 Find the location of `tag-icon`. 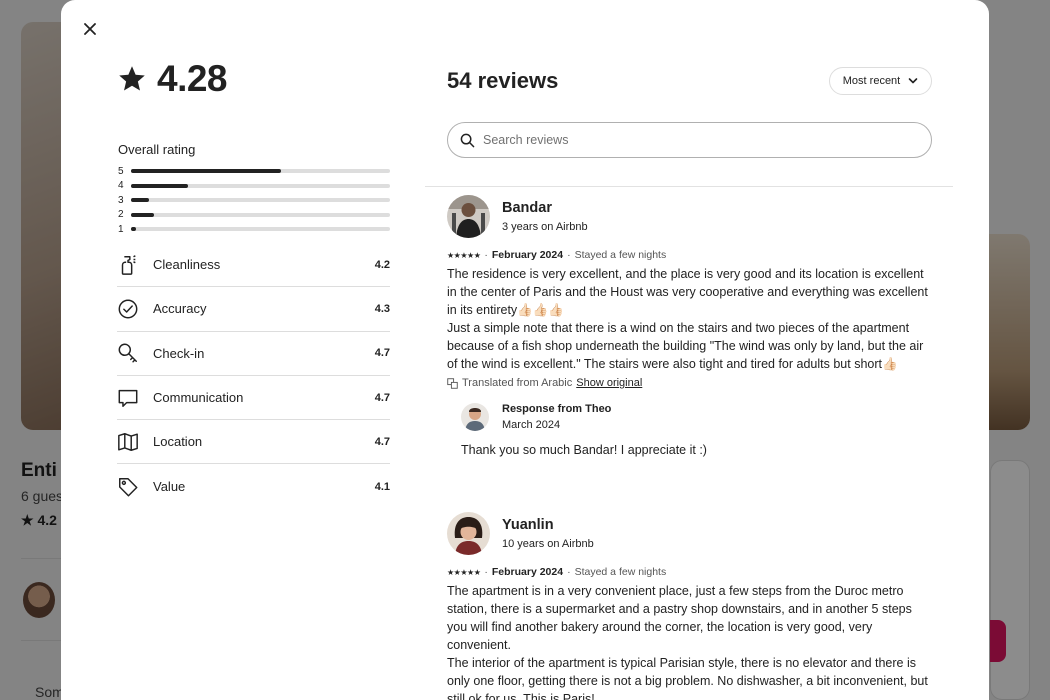

tag-icon is located at coordinates (128, 487).